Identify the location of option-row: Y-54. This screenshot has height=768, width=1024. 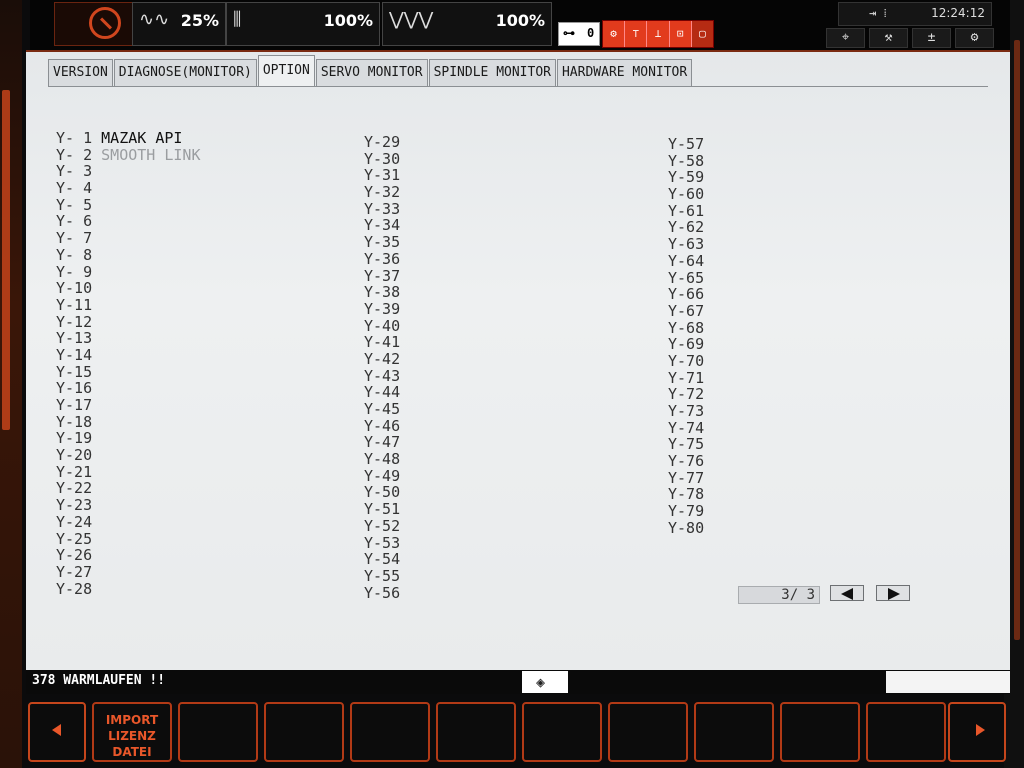
(382, 559).